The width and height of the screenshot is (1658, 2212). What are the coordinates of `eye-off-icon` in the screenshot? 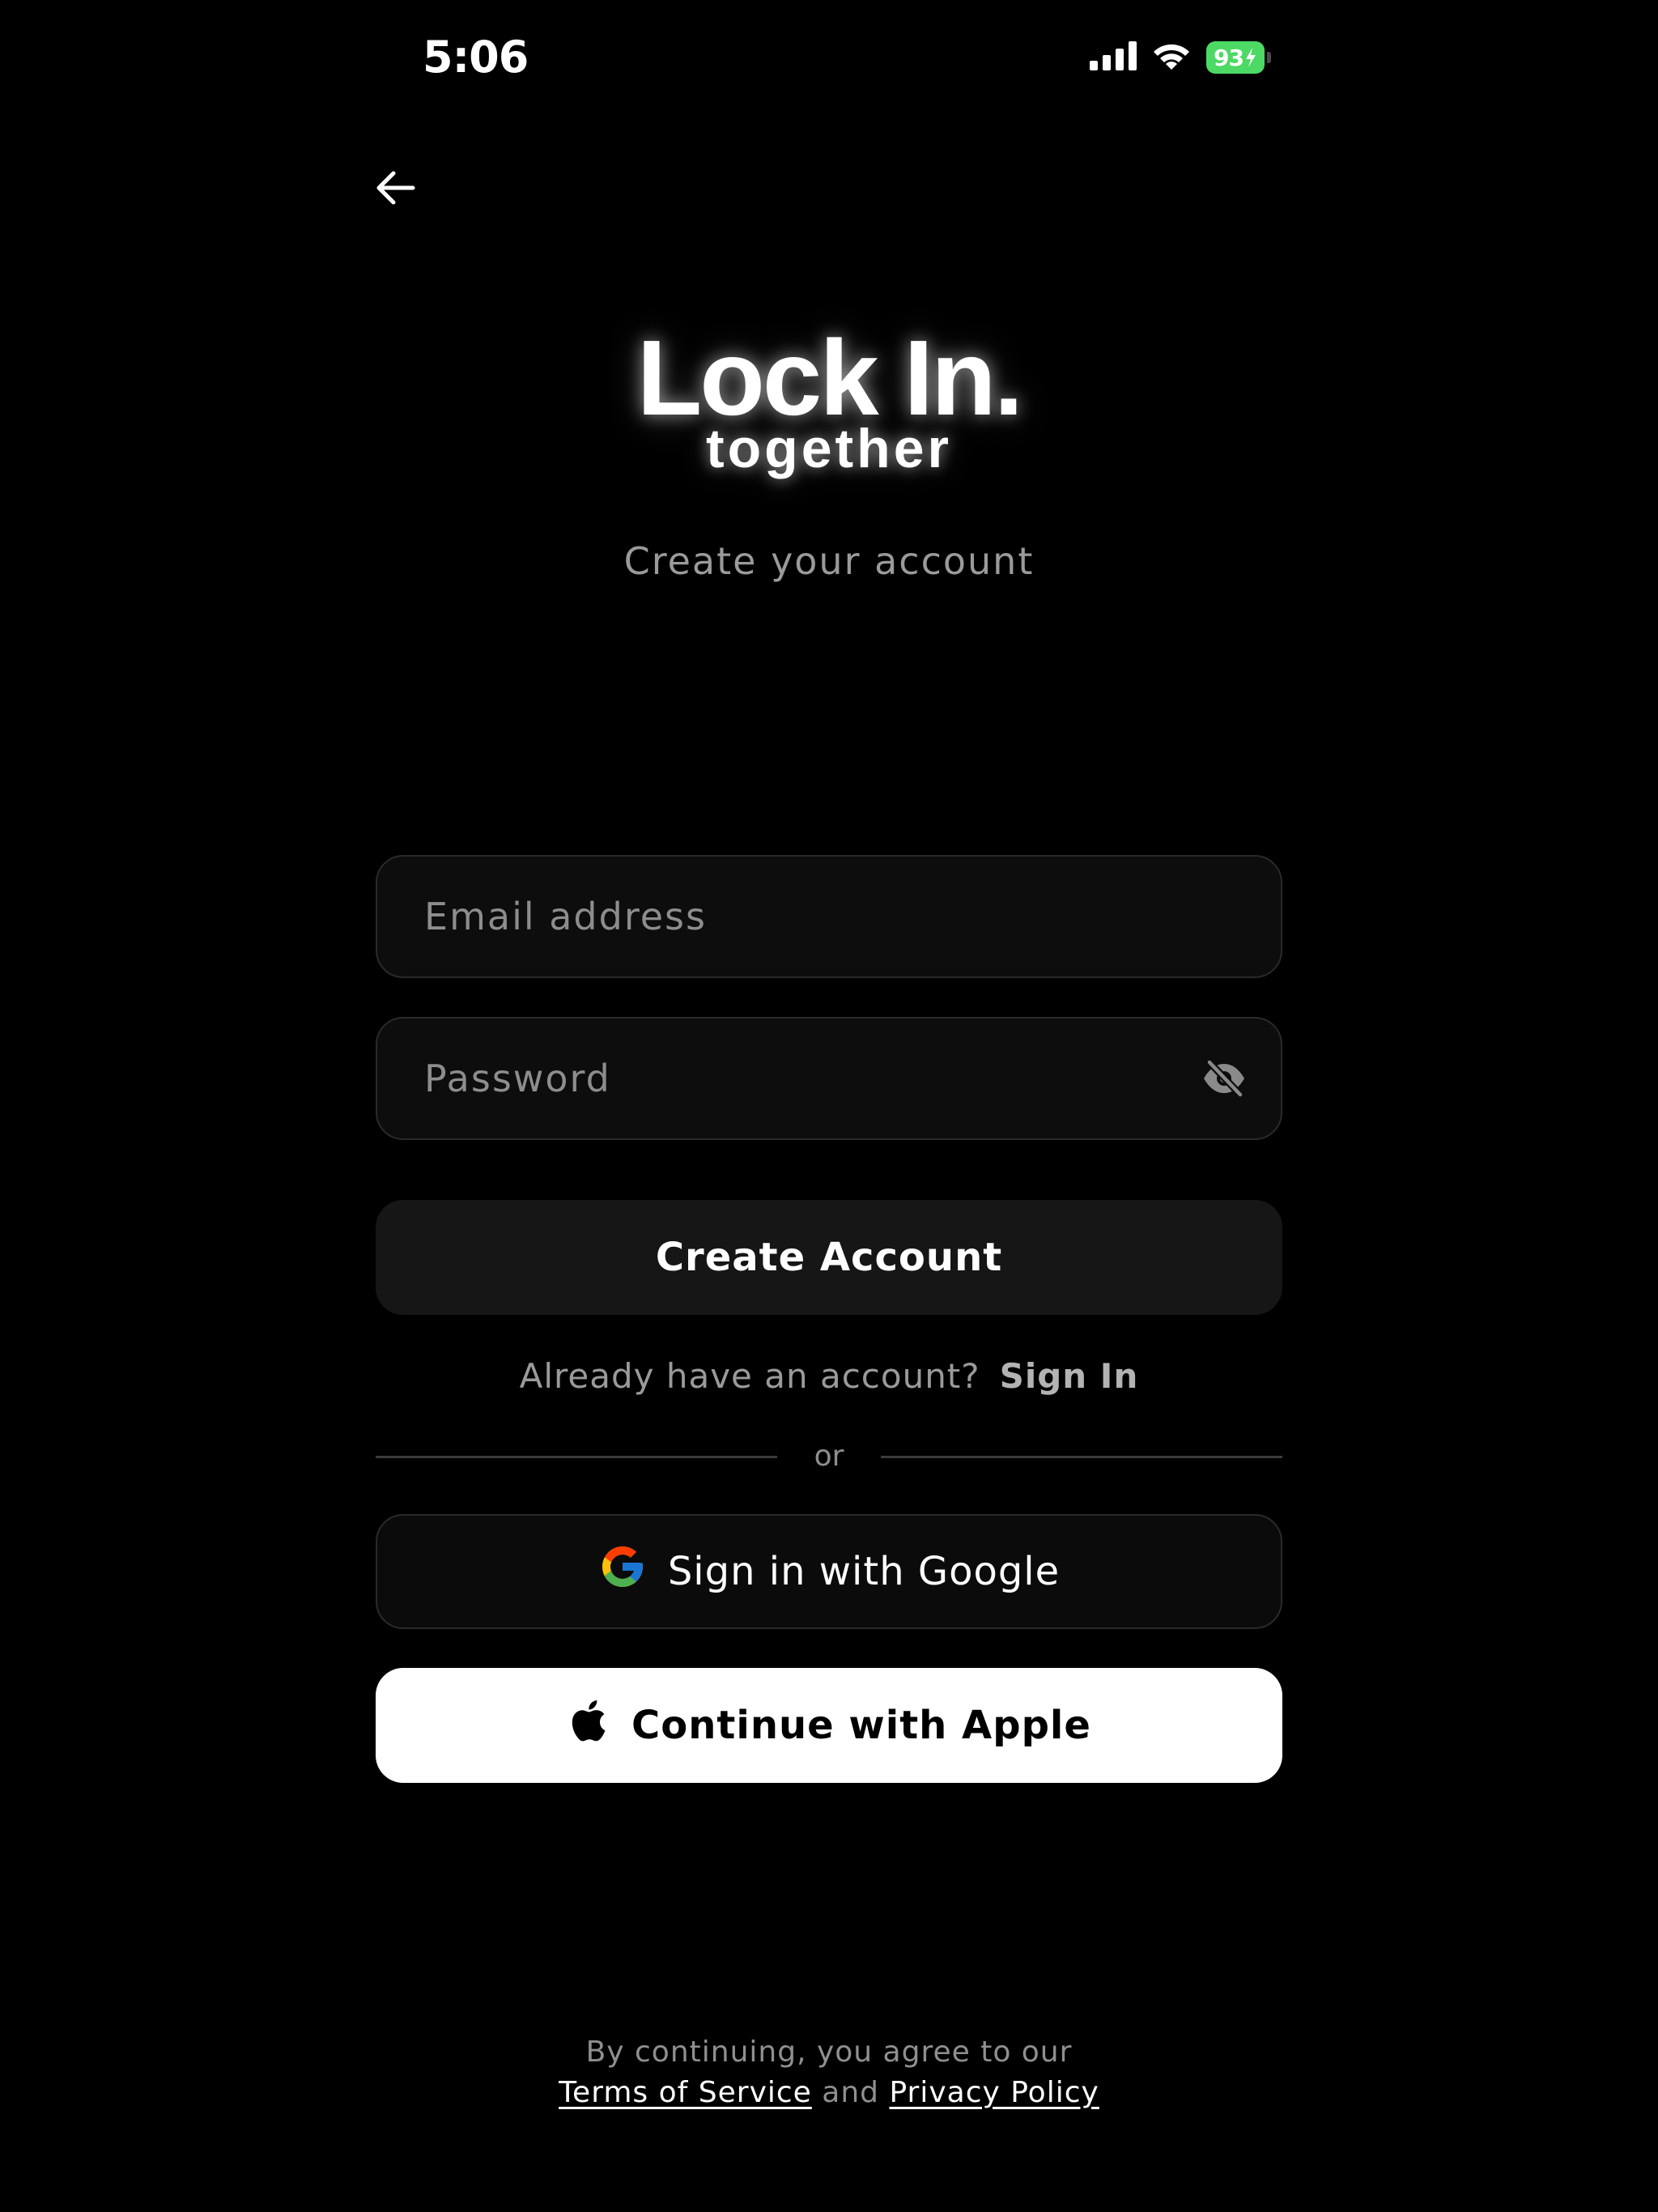 It's located at (1224, 1079).